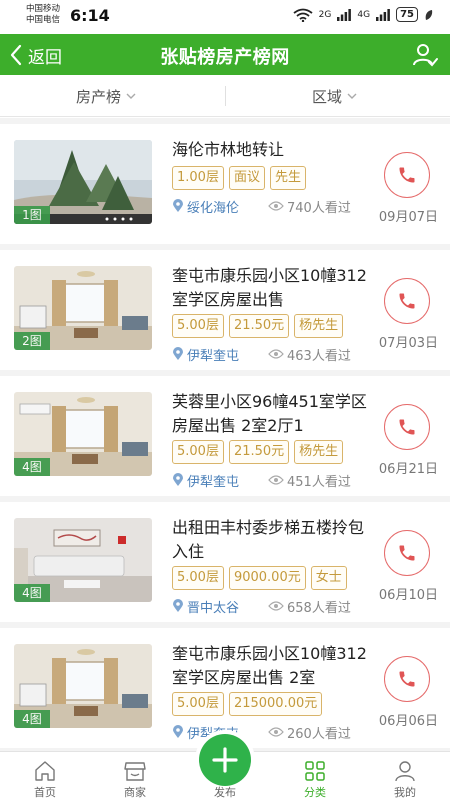 This screenshot has height=800, width=450. What do you see at coordinates (407, 14) in the screenshot?
I see `battery-icon: 75` at bounding box center [407, 14].